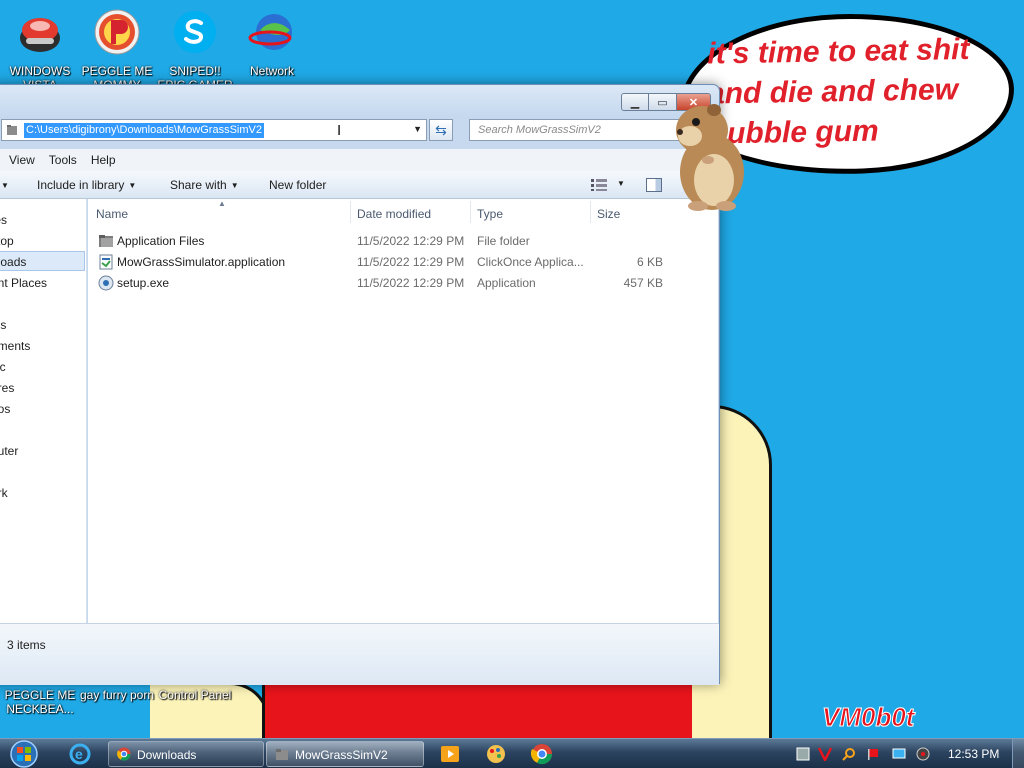  Describe the element at coordinates (608, 214) in the screenshot. I see `column-header-size: Size` at that location.